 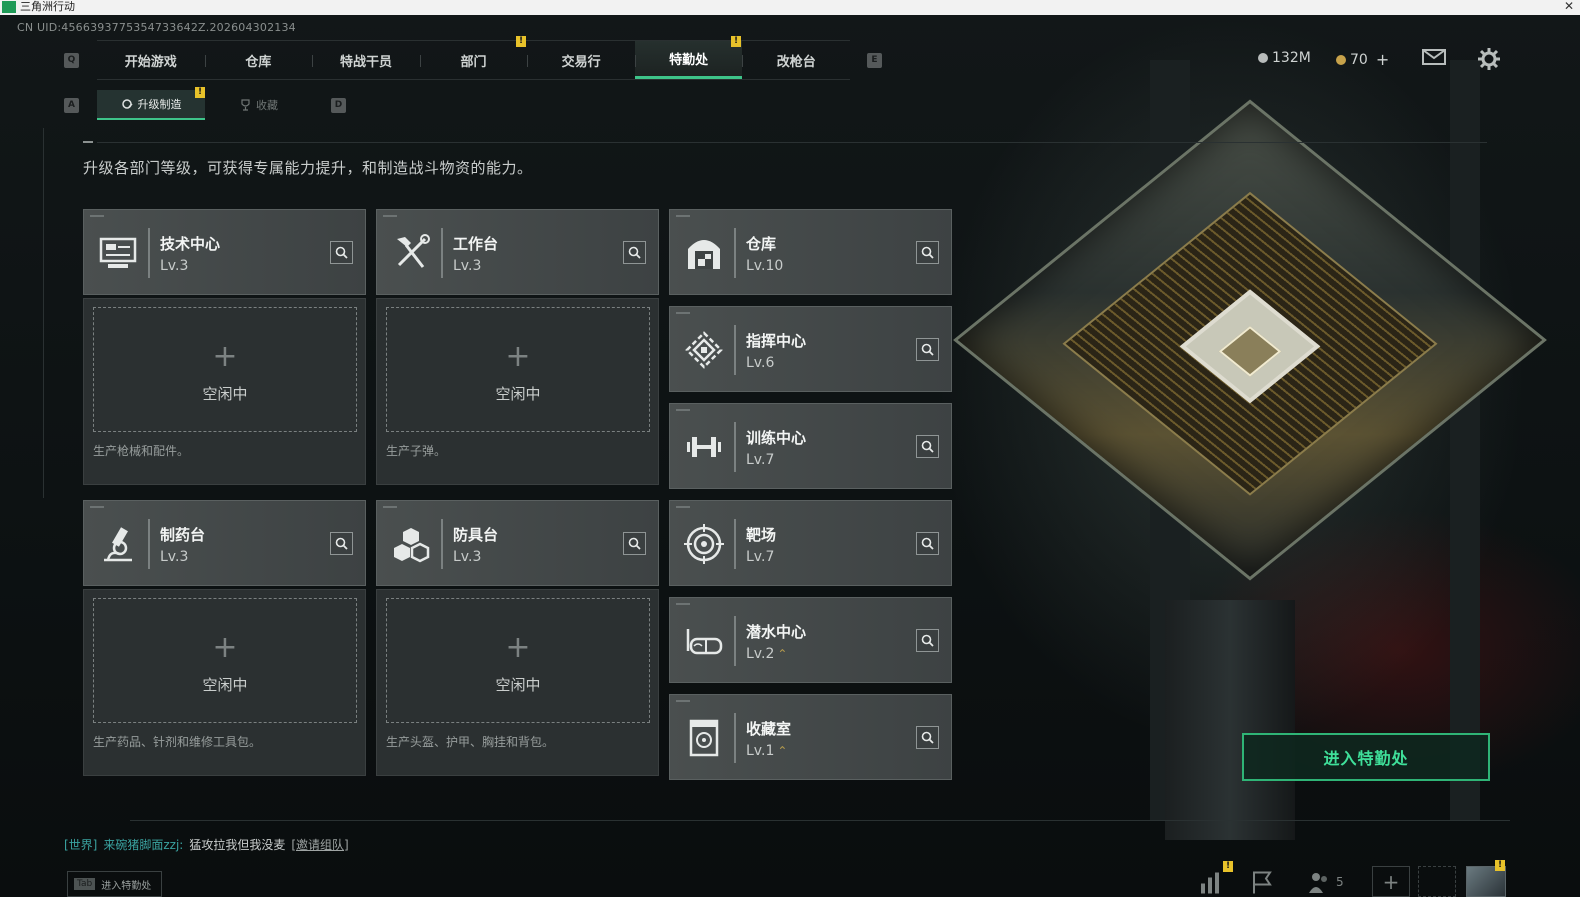 What do you see at coordinates (810, 737) in the screenshot?
I see `dept-card-collection-room: 收藏室 Lv.1 ⌃` at bounding box center [810, 737].